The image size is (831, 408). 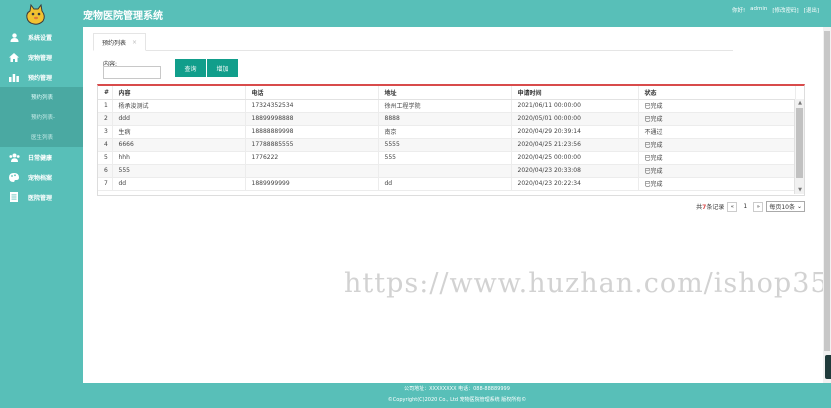 I want to click on cell-address, so click(x=445, y=171).